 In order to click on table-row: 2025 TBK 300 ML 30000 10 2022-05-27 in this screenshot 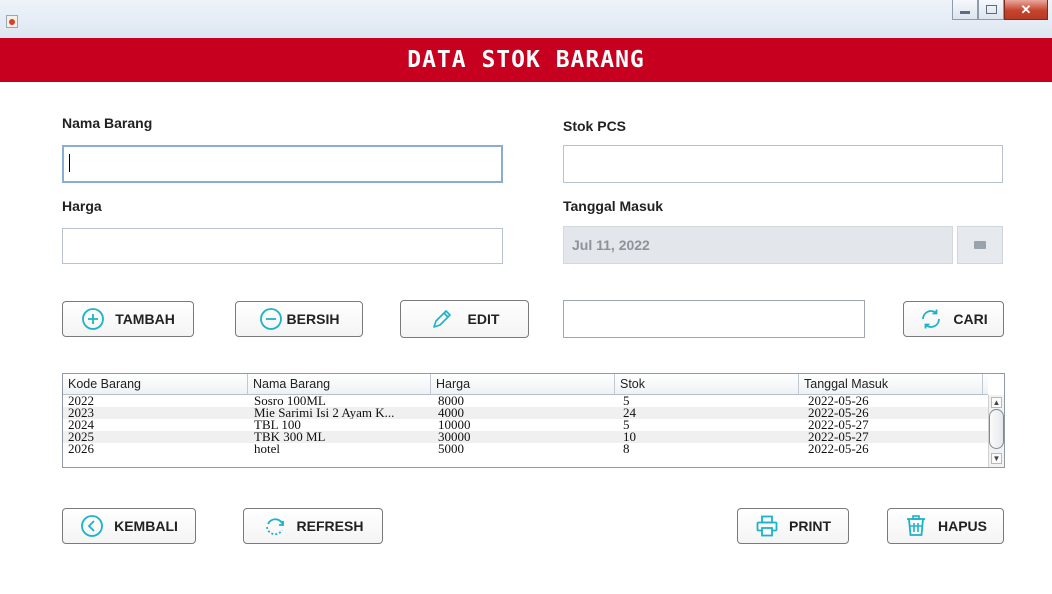, I will do `click(525, 437)`.